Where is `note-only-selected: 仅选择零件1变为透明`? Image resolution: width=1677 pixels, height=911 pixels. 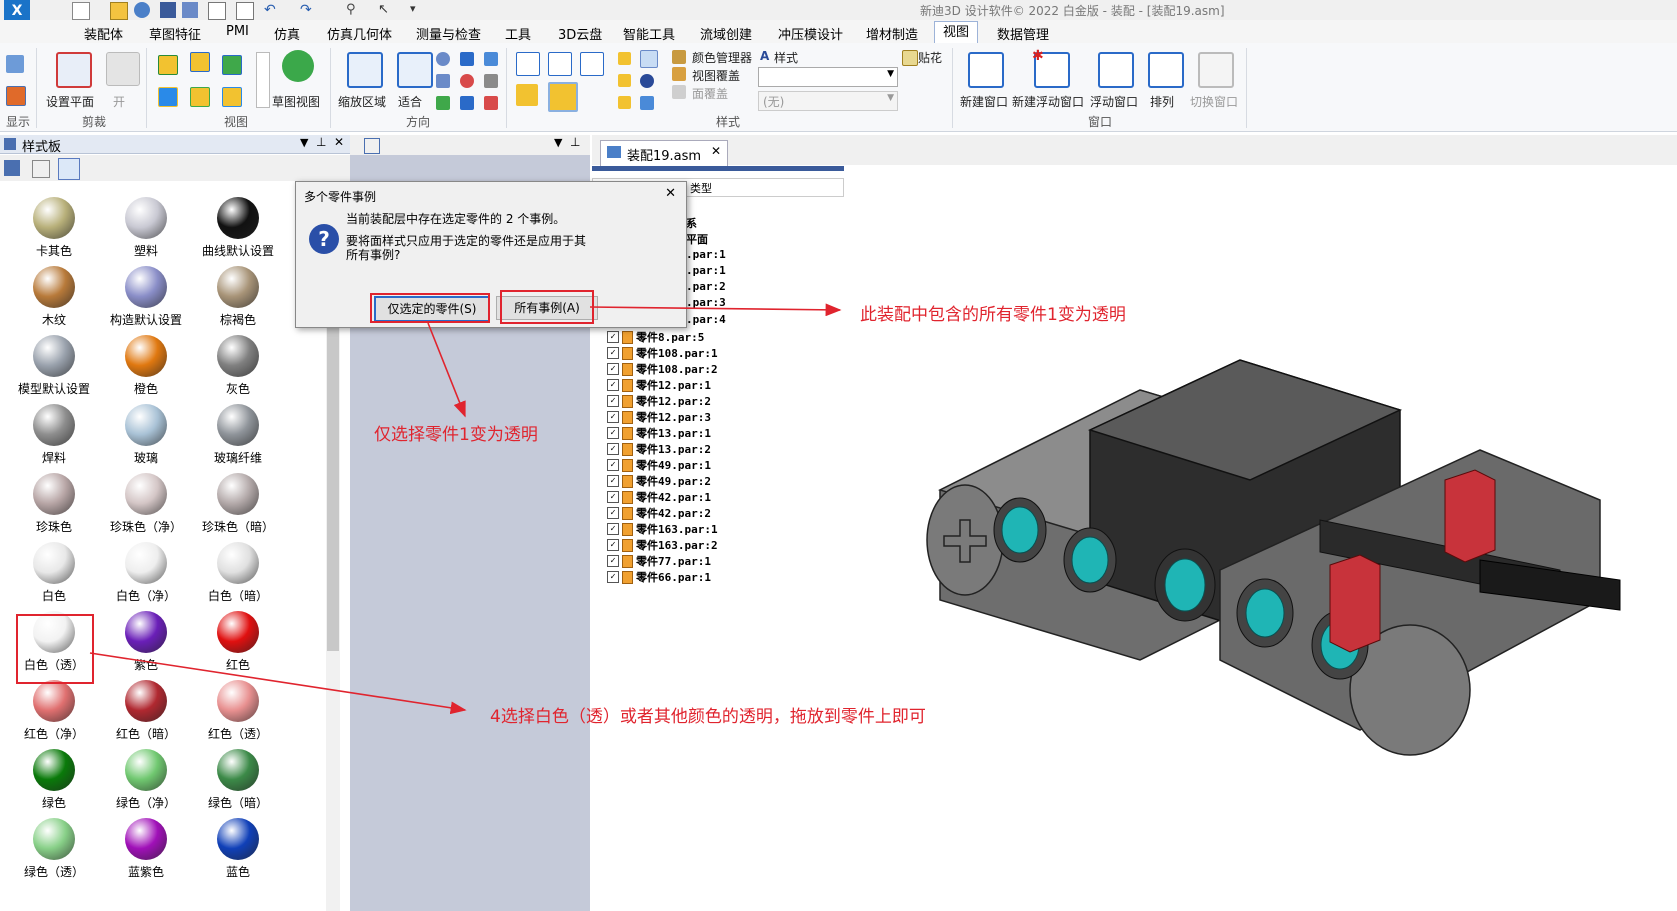 note-only-selected: 仅选择零件1变为透明 is located at coordinates (456, 435).